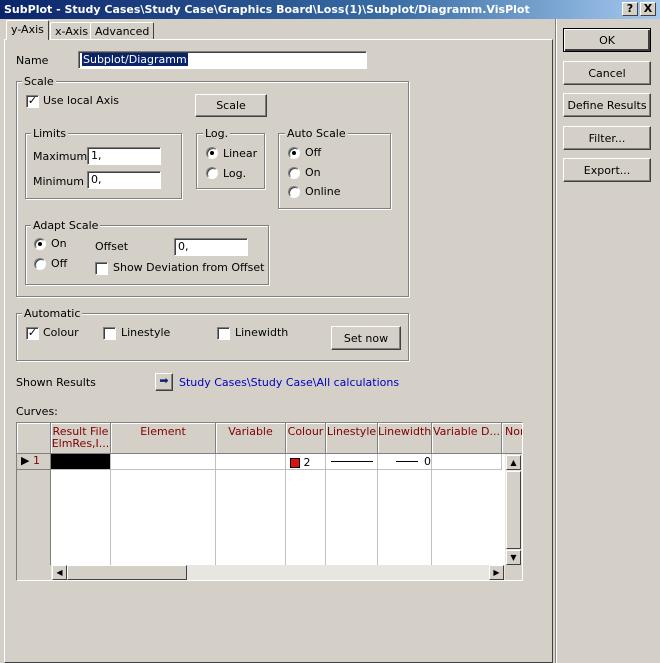 The height and width of the screenshot is (663, 660). What do you see at coordinates (230, 161) in the screenshot?
I see `log-group` at bounding box center [230, 161].